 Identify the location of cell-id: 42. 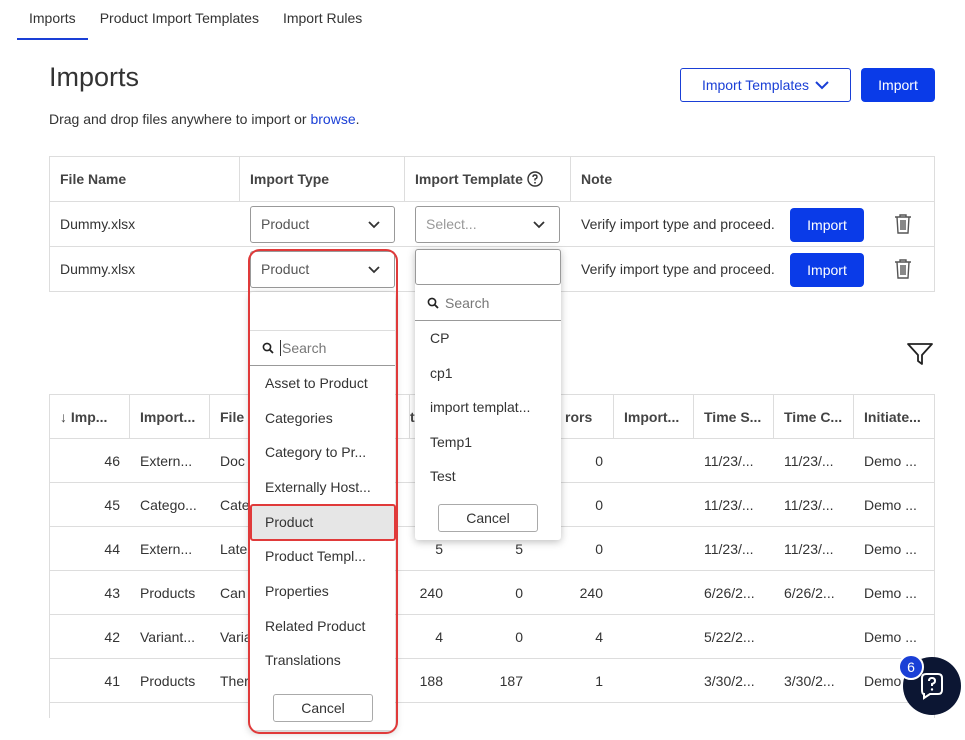
(112, 637).